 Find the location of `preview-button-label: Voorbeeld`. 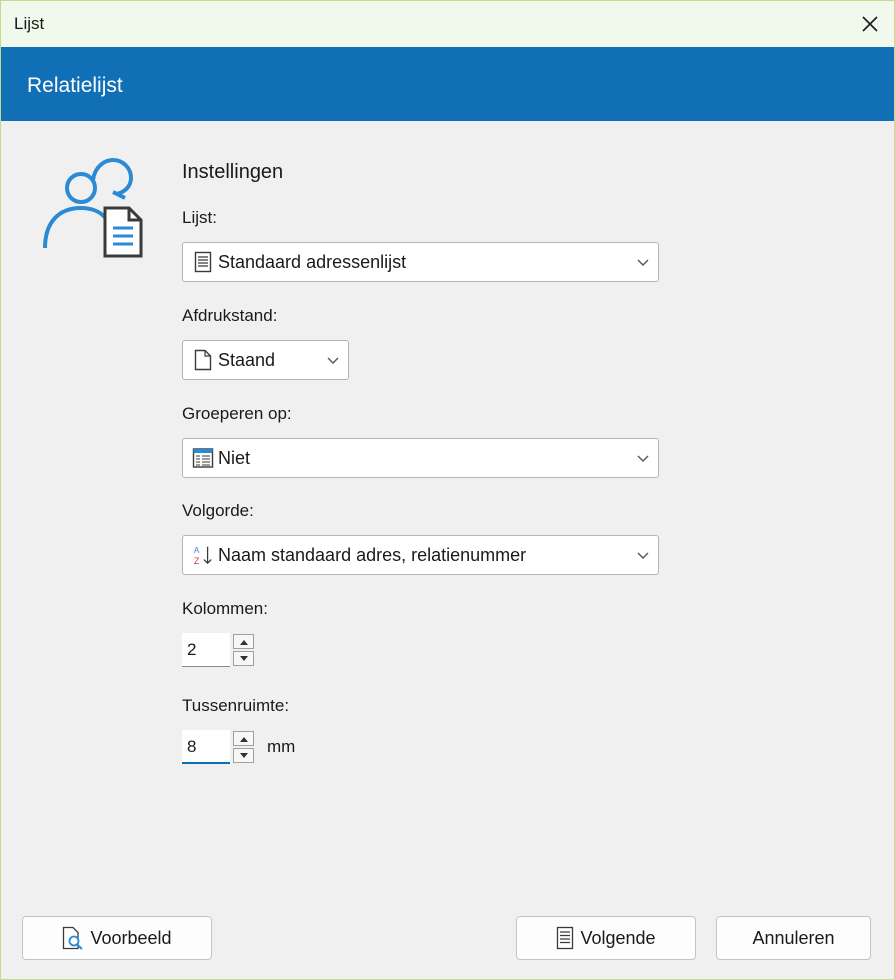

preview-button-label: Voorbeeld is located at coordinates (131, 937).